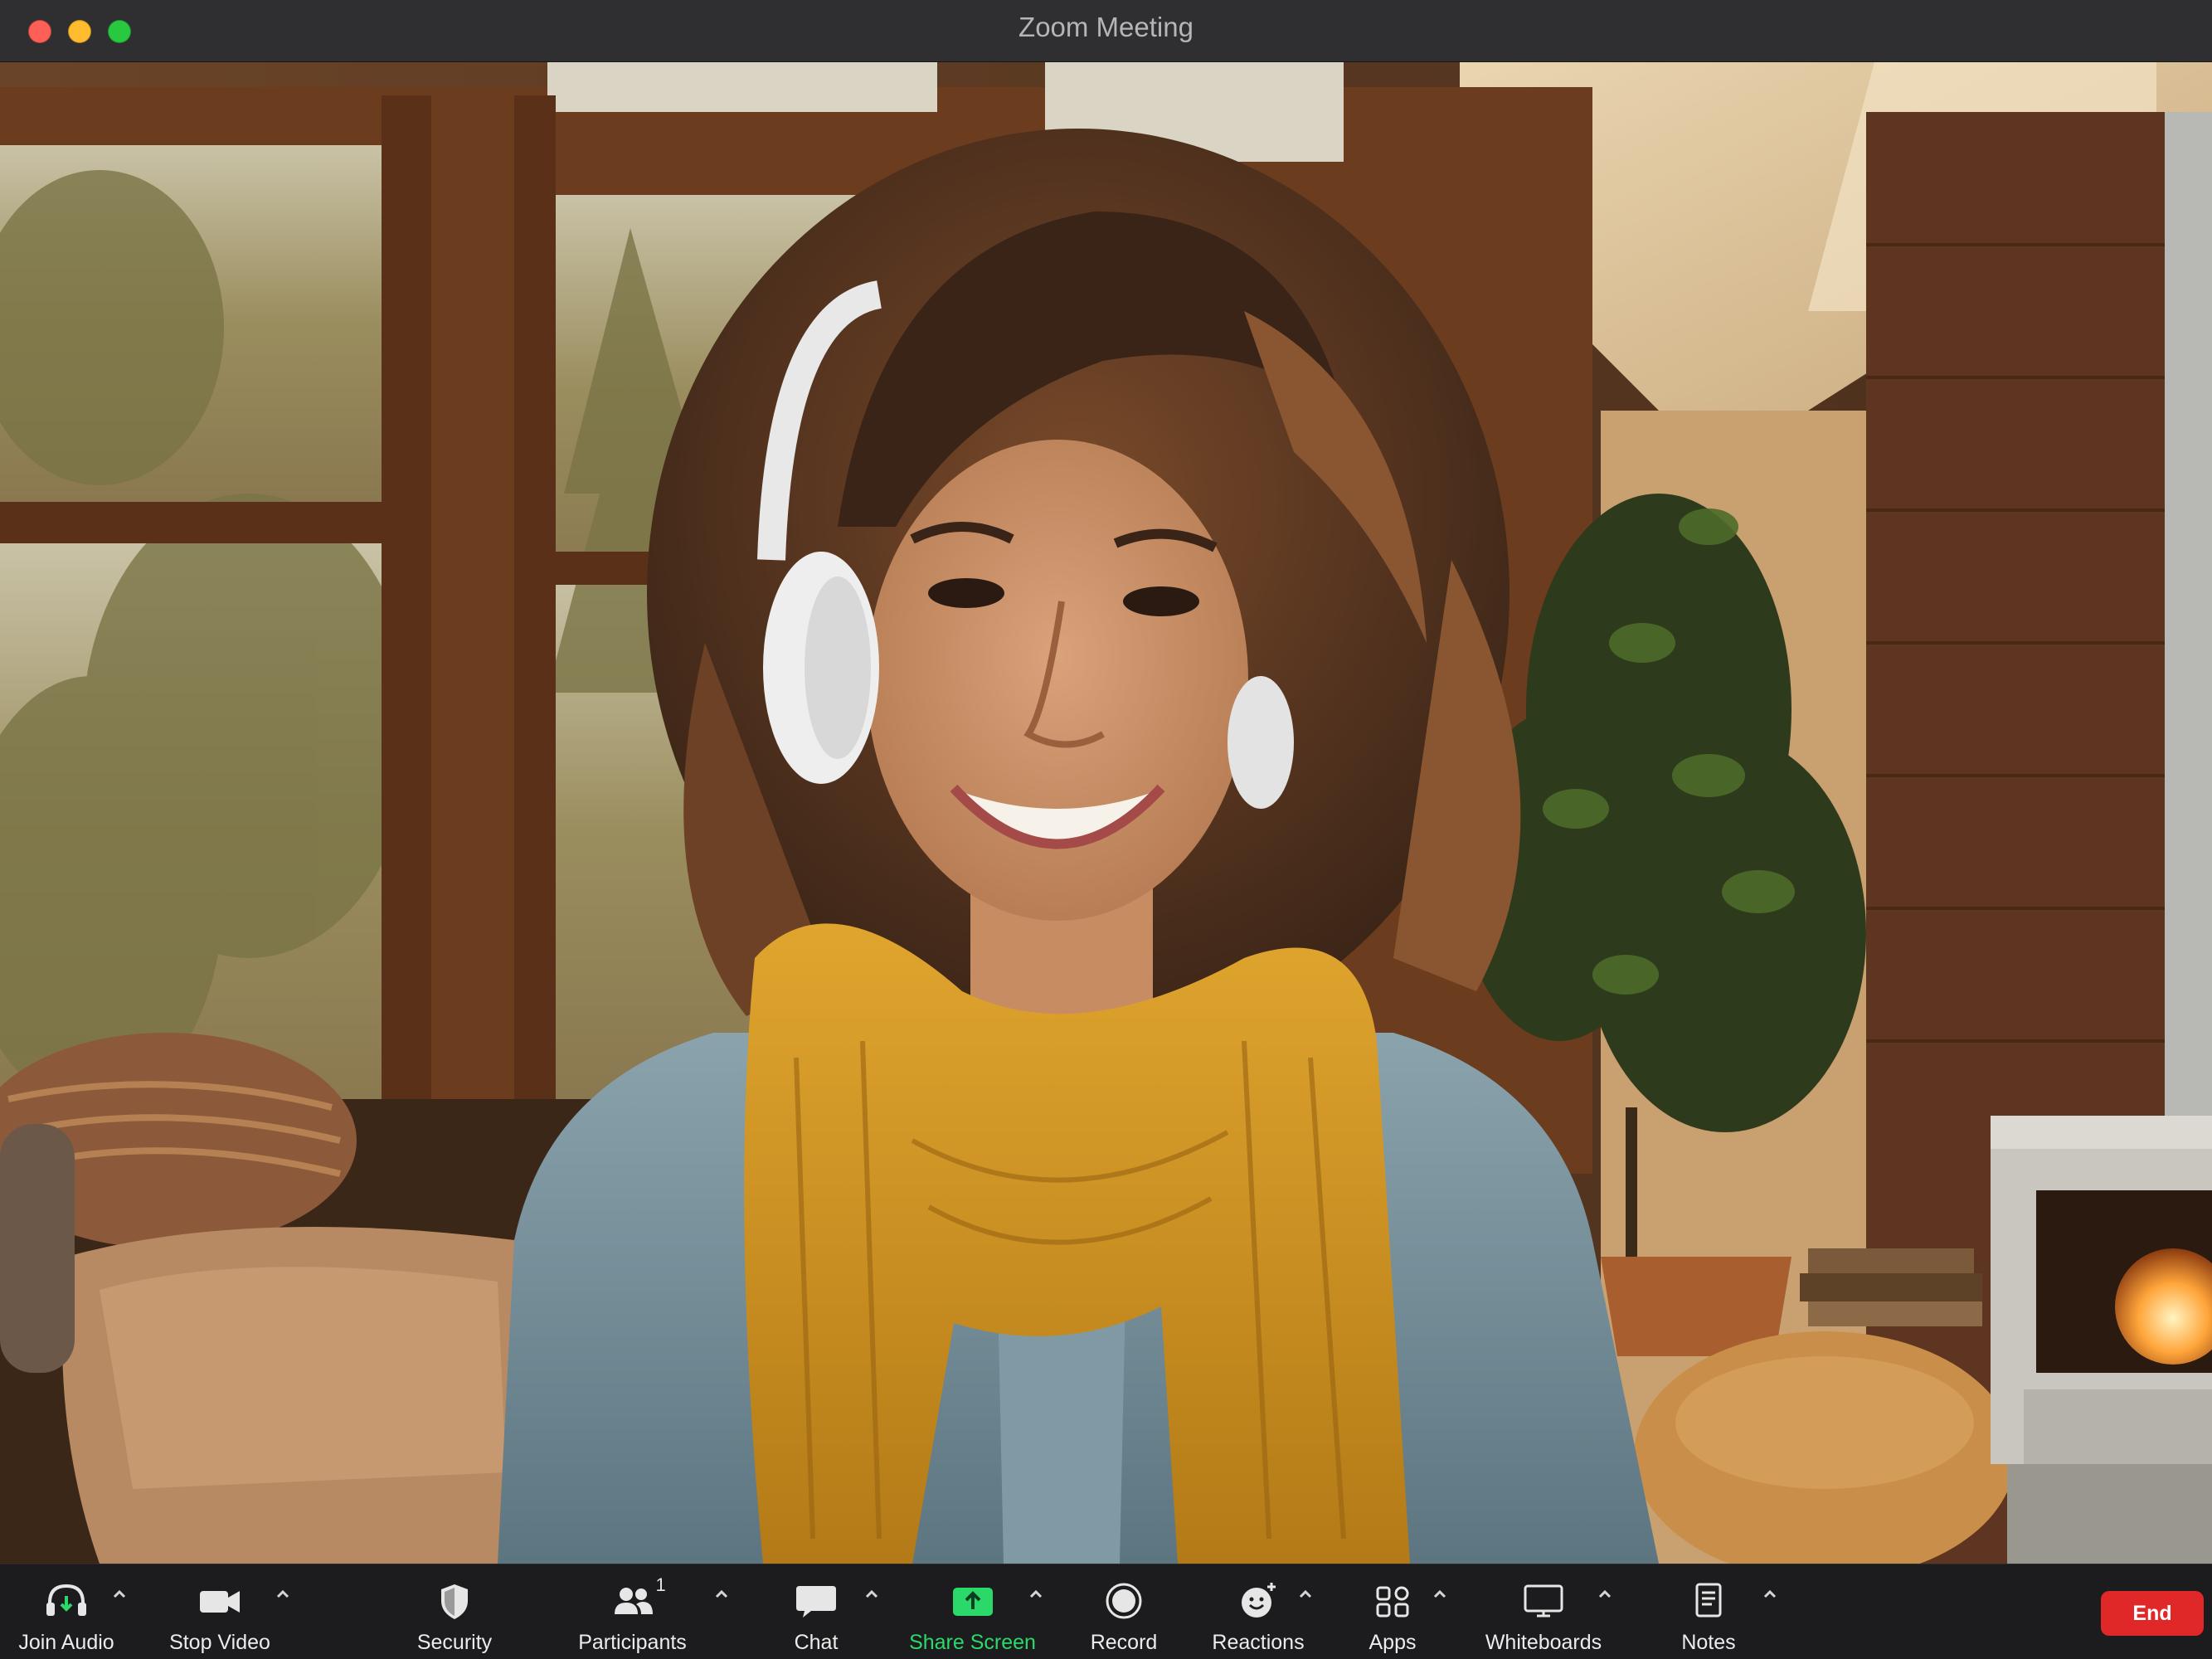  I want to click on share-screen-label: Share Screen, so click(972, 1642).